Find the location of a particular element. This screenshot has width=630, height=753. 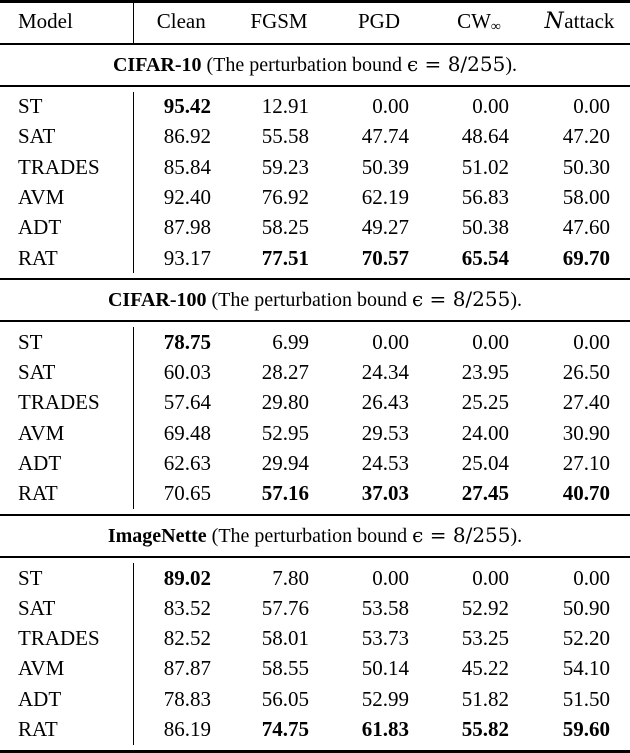

table-row: AVM 87.87 58.55 50.14 45.22 54.10 is located at coordinates (315, 669).